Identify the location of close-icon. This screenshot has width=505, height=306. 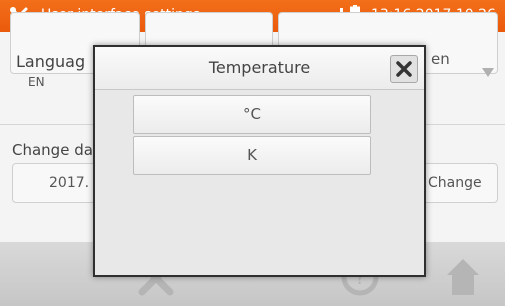
(404, 69).